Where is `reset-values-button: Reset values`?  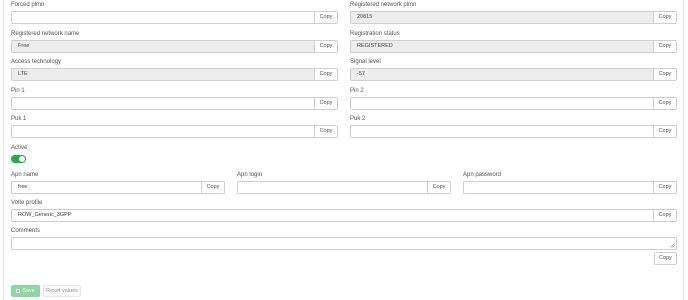
reset-values-button: Reset values is located at coordinates (62, 291).